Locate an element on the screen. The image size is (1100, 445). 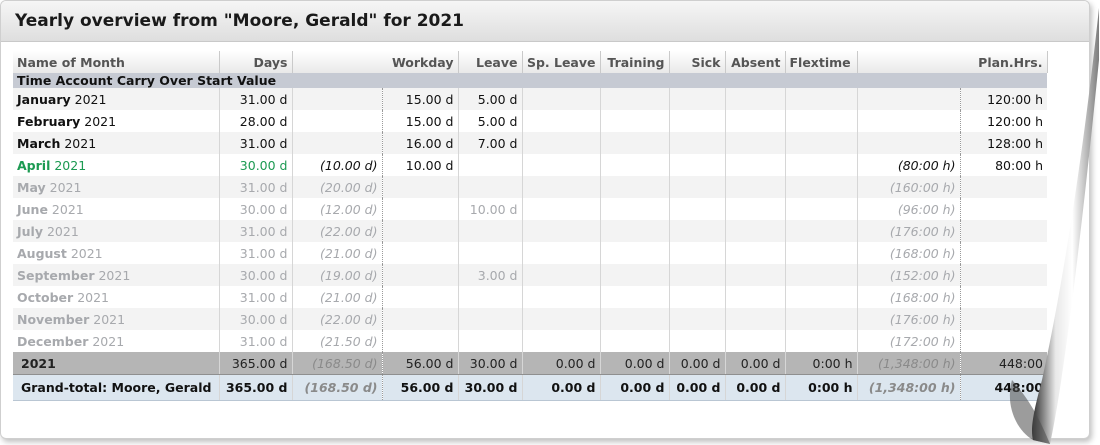
total-workday: 56.00 d is located at coordinates (420, 363).